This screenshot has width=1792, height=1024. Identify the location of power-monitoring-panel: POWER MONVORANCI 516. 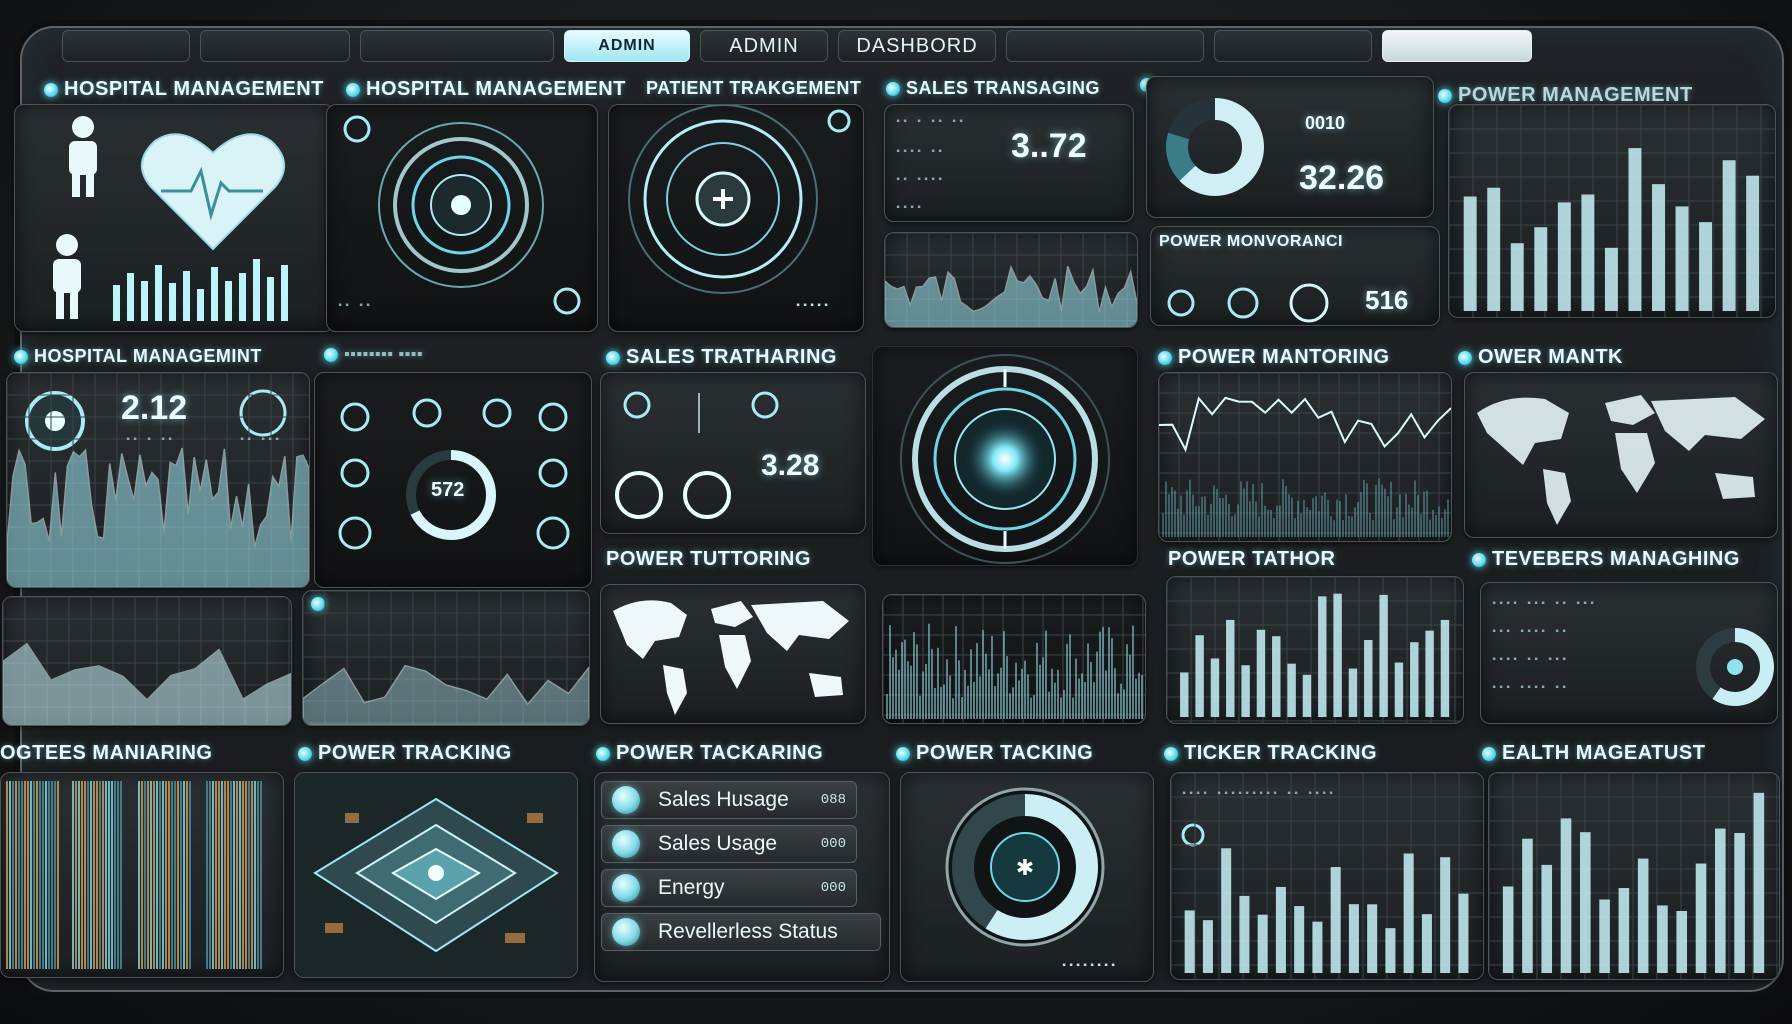
(1295, 276).